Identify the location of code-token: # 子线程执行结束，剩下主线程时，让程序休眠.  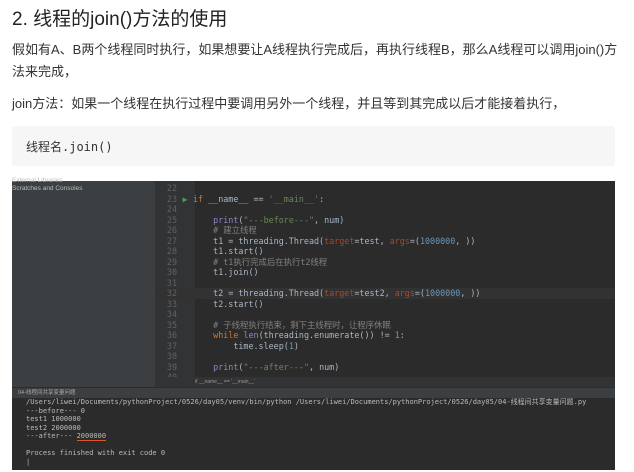
(292, 324).